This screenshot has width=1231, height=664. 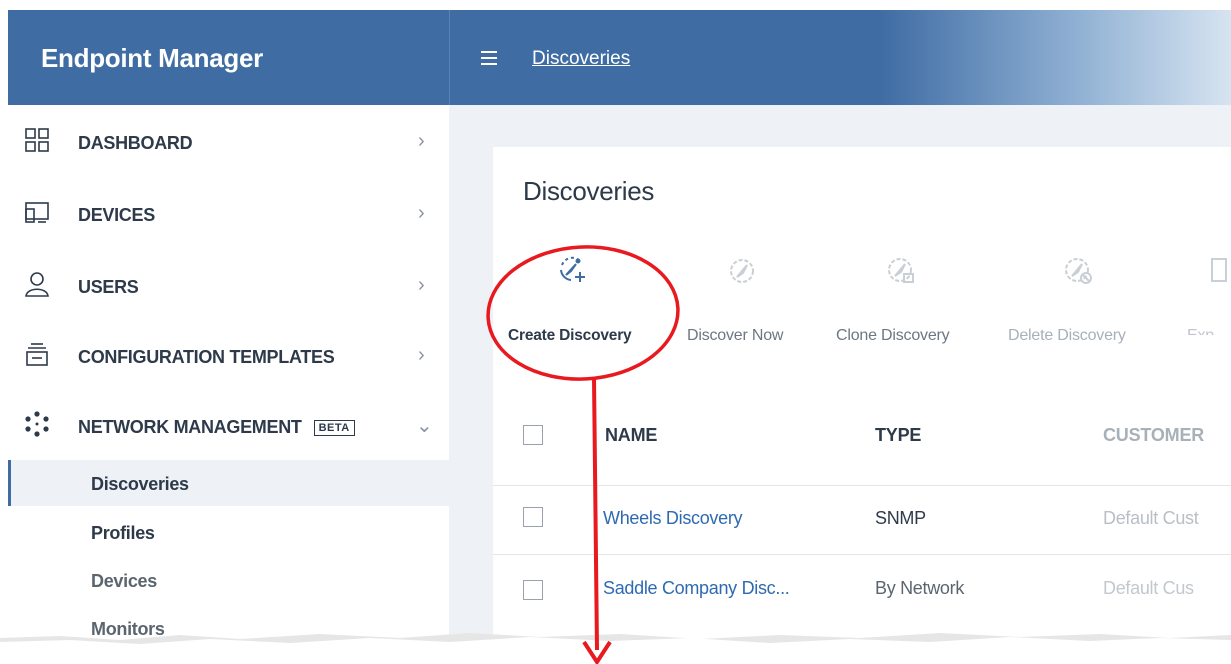 What do you see at coordinates (583, 313) in the screenshot?
I see `annotation-circle` at bounding box center [583, 313].